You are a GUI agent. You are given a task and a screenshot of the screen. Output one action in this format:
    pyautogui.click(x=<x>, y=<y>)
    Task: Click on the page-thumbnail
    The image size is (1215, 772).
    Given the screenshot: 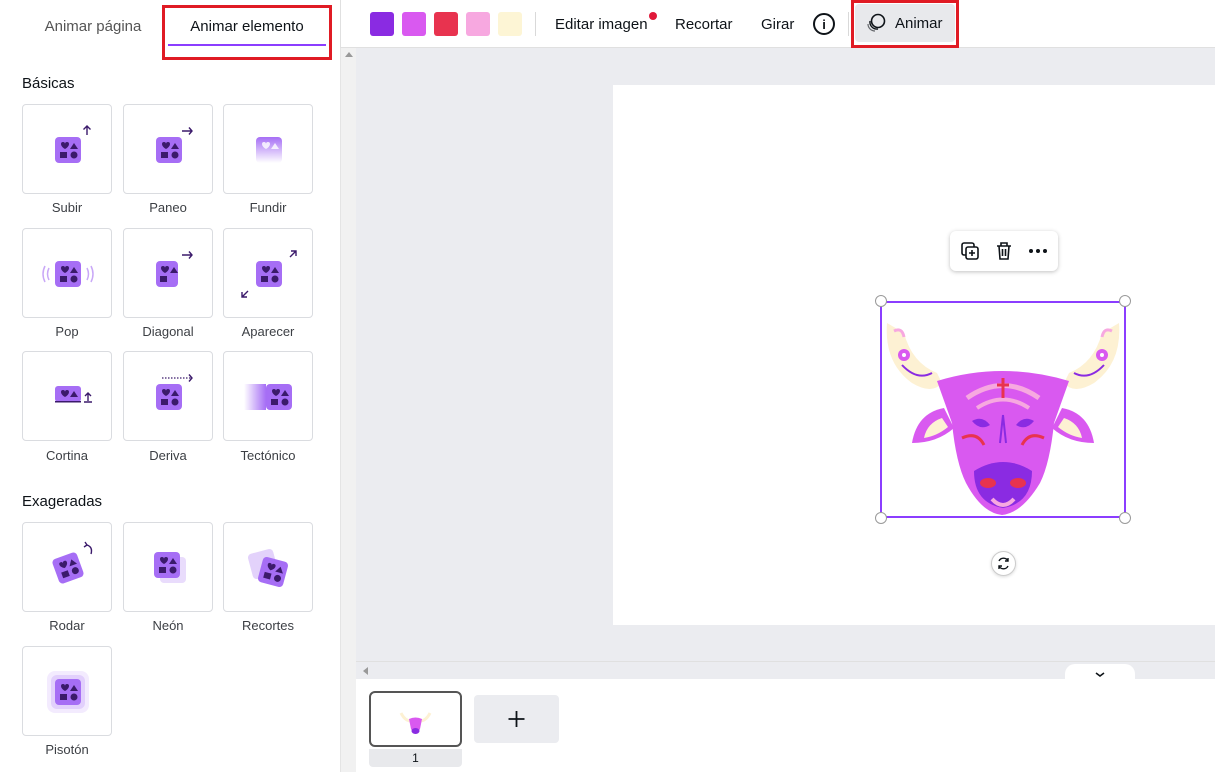 What is the action you would take?
    pyautogui.click(x=415, y=719)
    